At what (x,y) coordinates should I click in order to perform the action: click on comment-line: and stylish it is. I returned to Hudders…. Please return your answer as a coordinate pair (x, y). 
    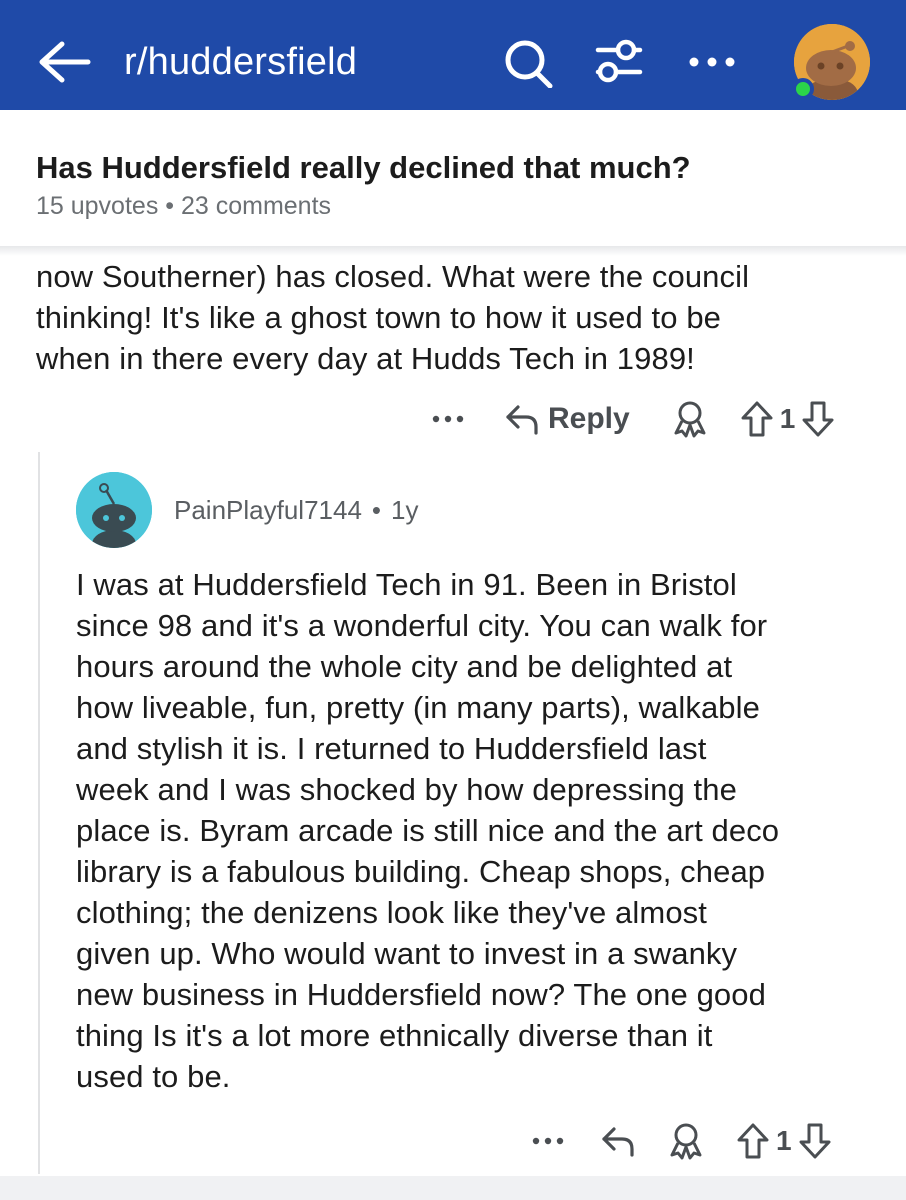
    Looking at the image, I should click on (391, 748).